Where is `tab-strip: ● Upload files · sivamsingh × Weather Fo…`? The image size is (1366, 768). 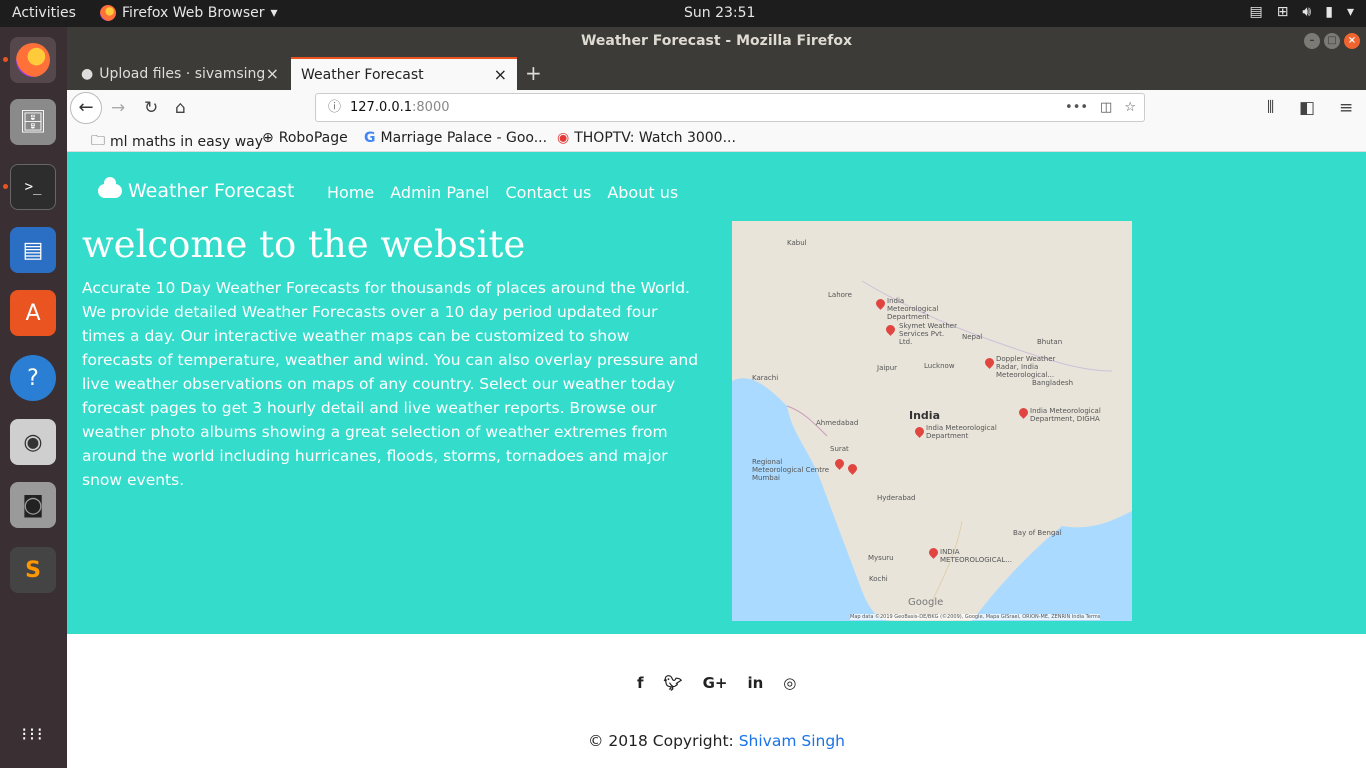 tab-strip: ● Upload files · sivamsingh × Weather Fo… is located at coordinates (716, 72).